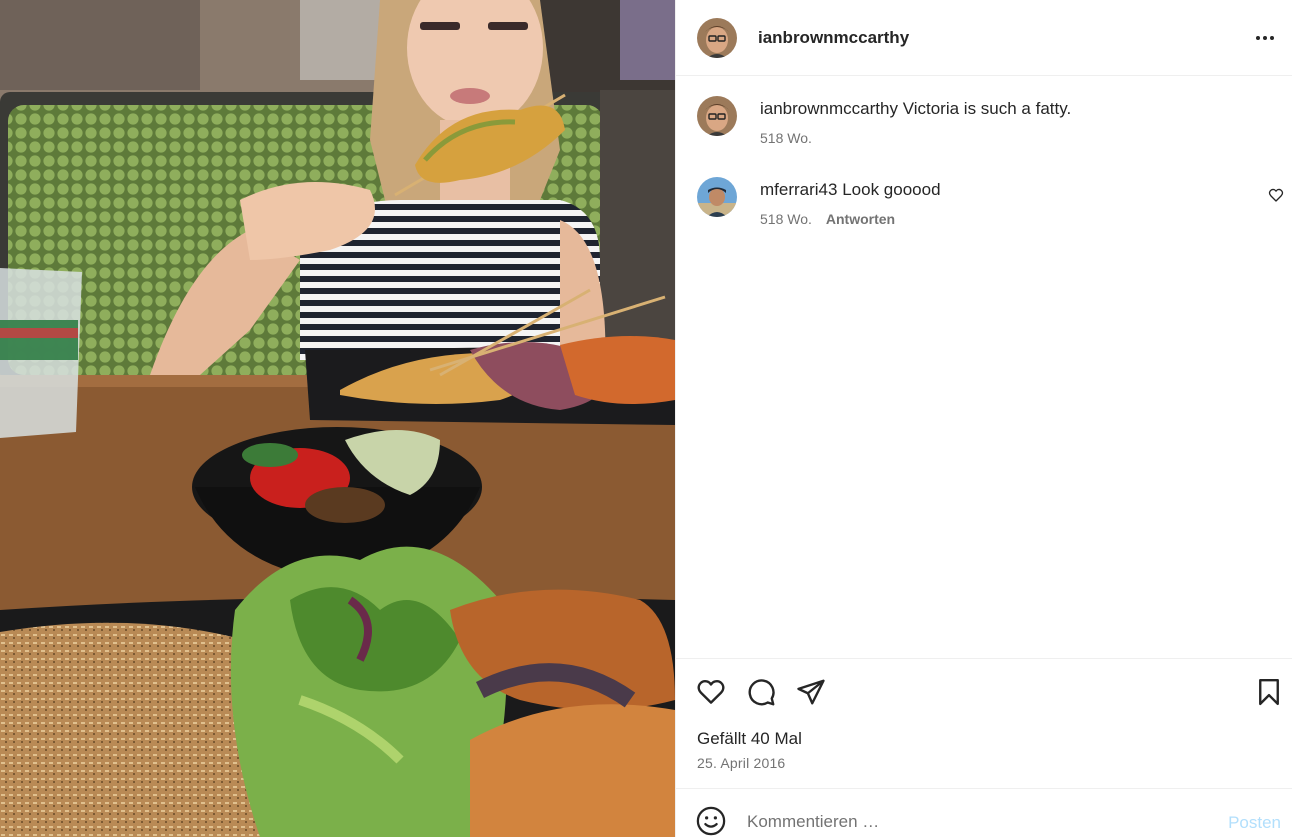 Image resolution: width=1292 pixels, height=837 pixels. What do you see at coordinates (984, 38) in the screenshot?
I see `post-header: ianbrownmccarthy` at bounding box center [984, 38].